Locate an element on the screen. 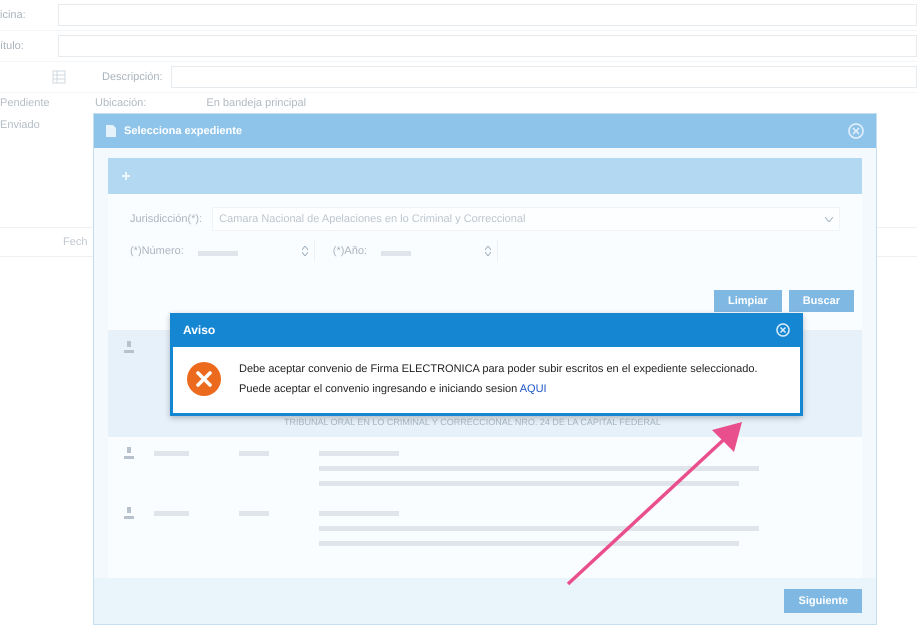 The height and width of the screenshot is (625, 917). search-form-button: Limpiar is located at coordinates (748, 301).